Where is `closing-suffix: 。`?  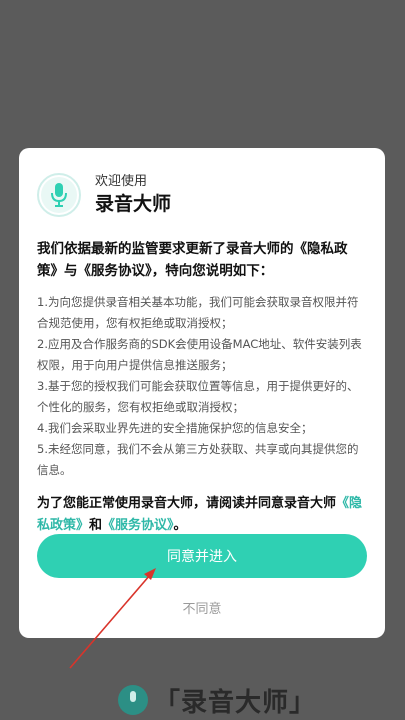 closing-suffix: 。 is located at coordinates (180, 525).